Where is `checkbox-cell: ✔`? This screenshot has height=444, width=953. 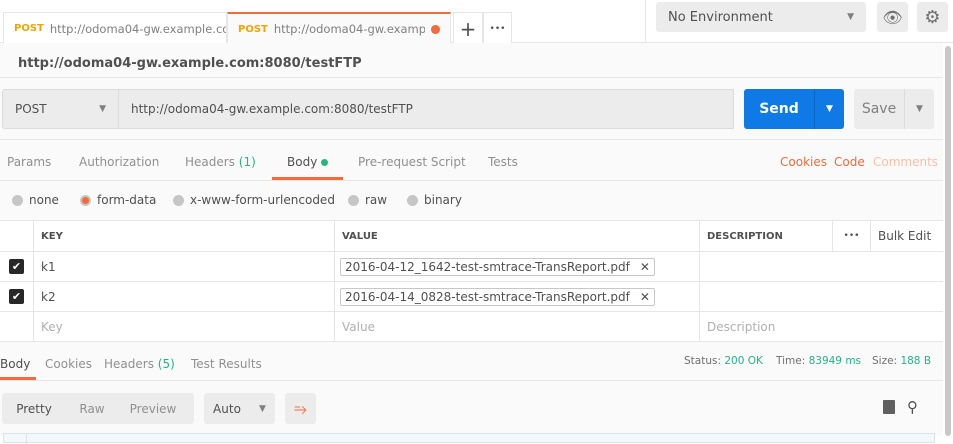 checkbox-cell: ✔ is located at coordinates (16, 296).